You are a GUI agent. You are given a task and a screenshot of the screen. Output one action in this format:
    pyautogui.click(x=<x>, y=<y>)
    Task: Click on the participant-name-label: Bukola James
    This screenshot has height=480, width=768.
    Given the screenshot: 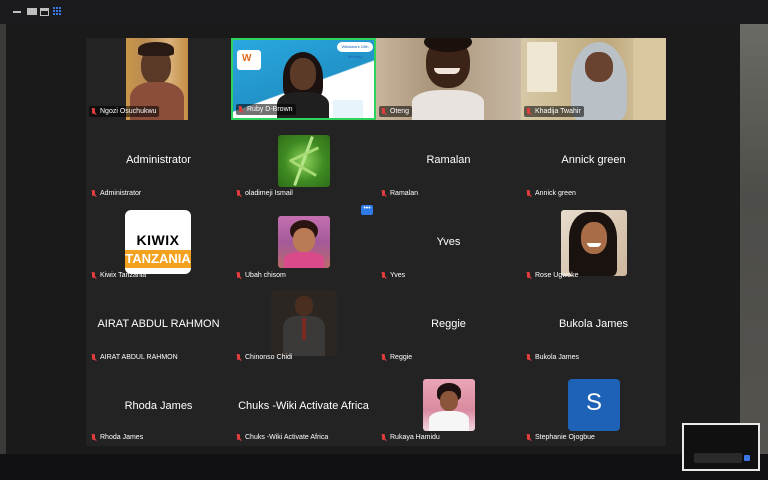 What is the action you would take?
    pyautogui.click(x=553, y=357)
    